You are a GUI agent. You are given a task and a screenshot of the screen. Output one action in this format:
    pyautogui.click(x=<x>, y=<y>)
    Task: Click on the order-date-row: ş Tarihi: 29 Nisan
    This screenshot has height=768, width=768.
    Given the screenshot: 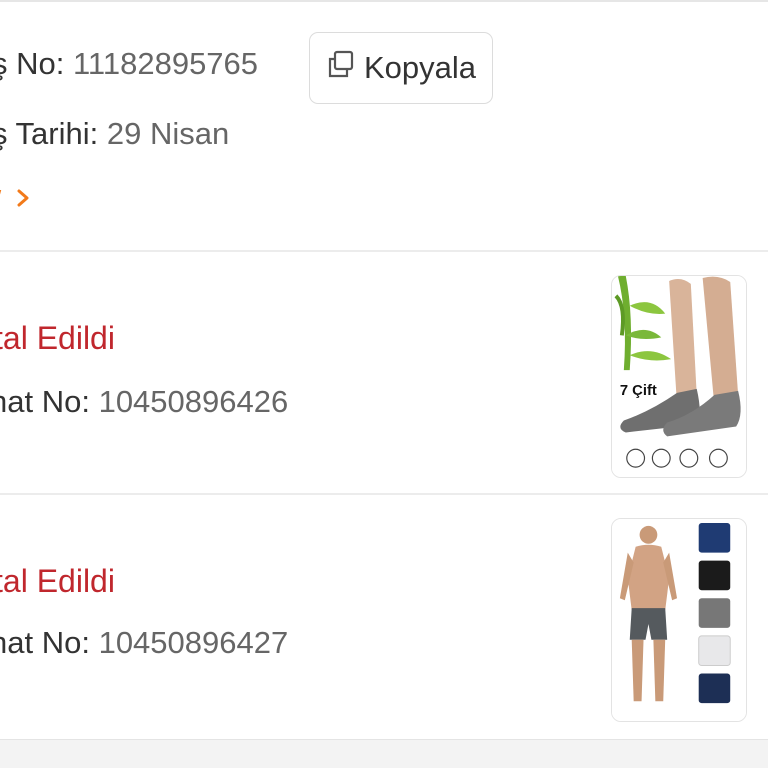 What is the action you would take?
    pyautogui.click(x=114, y=134)
    